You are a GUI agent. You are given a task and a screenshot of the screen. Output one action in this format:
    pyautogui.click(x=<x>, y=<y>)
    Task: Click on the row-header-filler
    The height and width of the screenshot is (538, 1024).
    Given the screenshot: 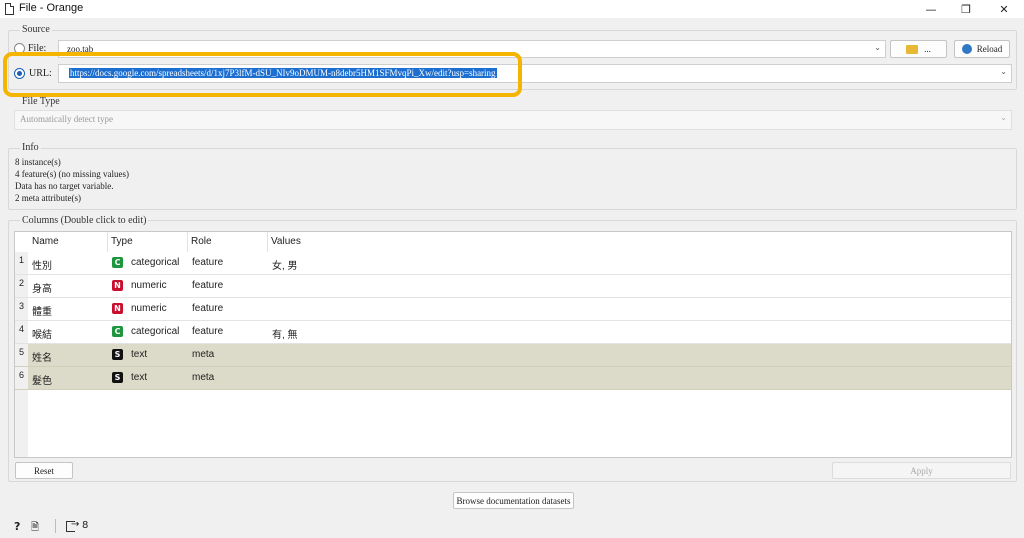 What is the action you would take?
    pyautogui.click(x=21, y=423)
    